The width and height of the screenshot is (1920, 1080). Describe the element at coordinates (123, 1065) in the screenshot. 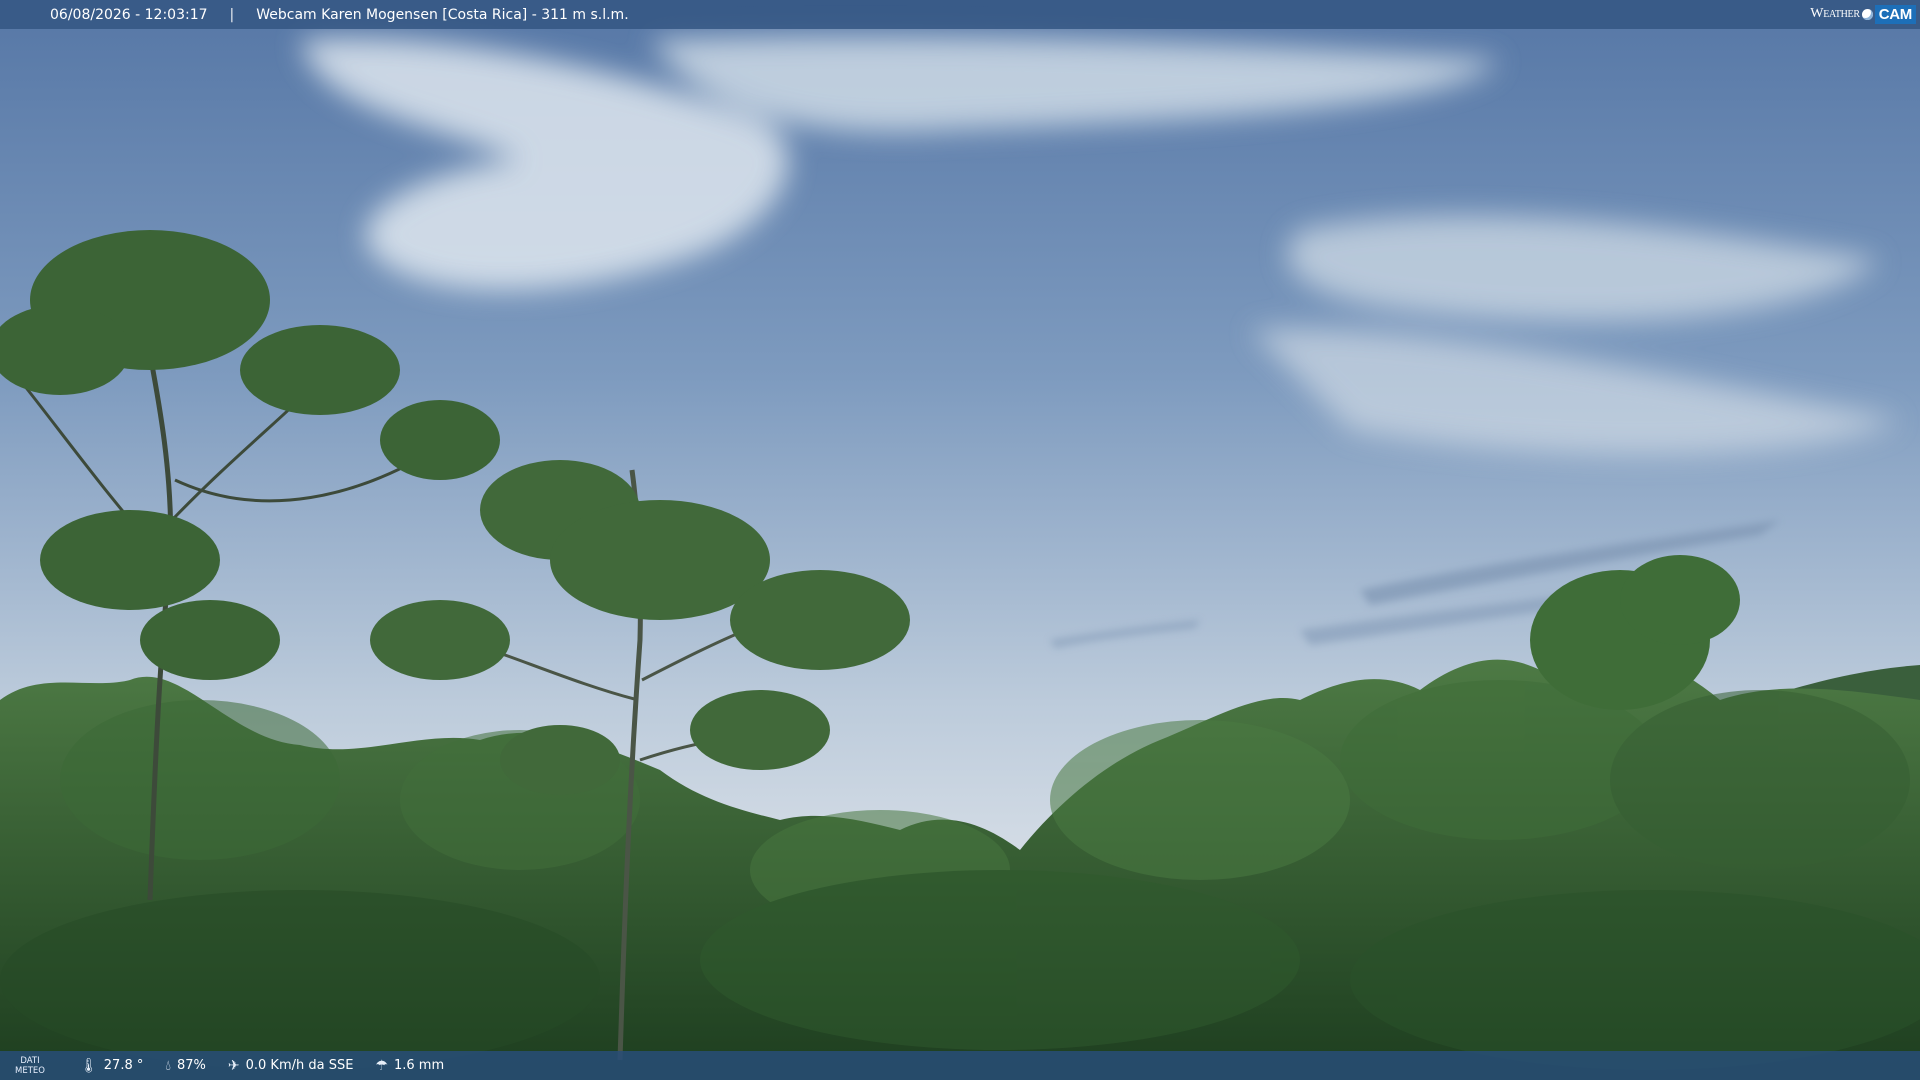

I see `temperature-value: 27.8 °` at that location.